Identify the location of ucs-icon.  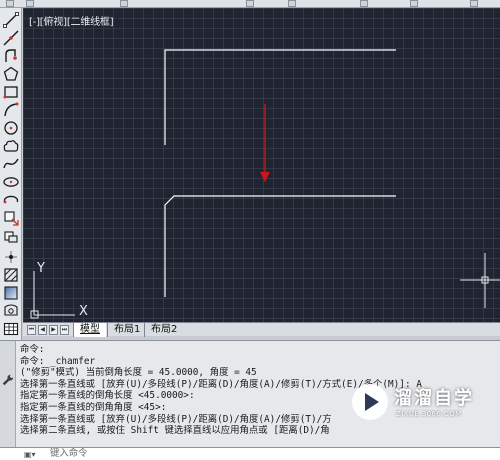
(52, 295).